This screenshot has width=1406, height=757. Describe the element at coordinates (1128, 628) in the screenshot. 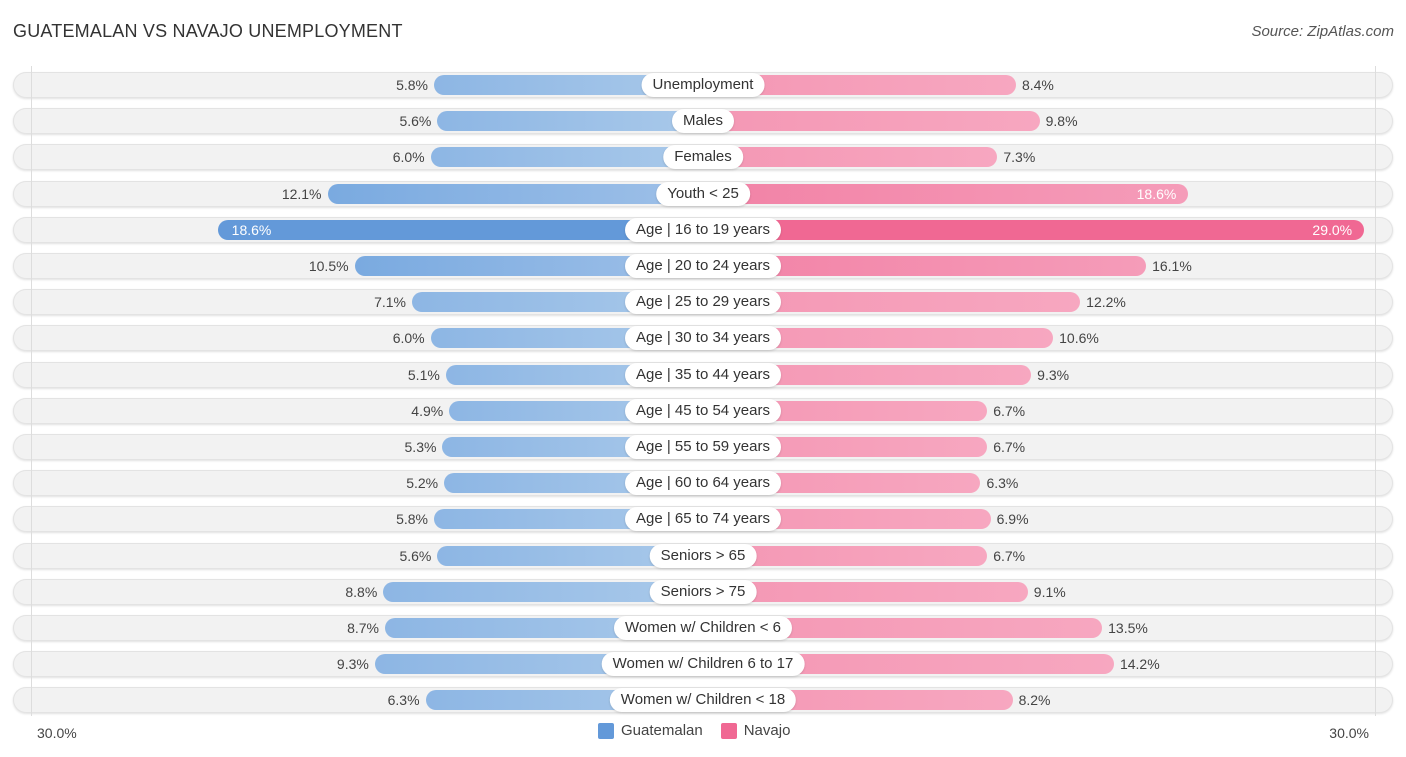

I see `value-label-navajo: 13.5%` at that location.